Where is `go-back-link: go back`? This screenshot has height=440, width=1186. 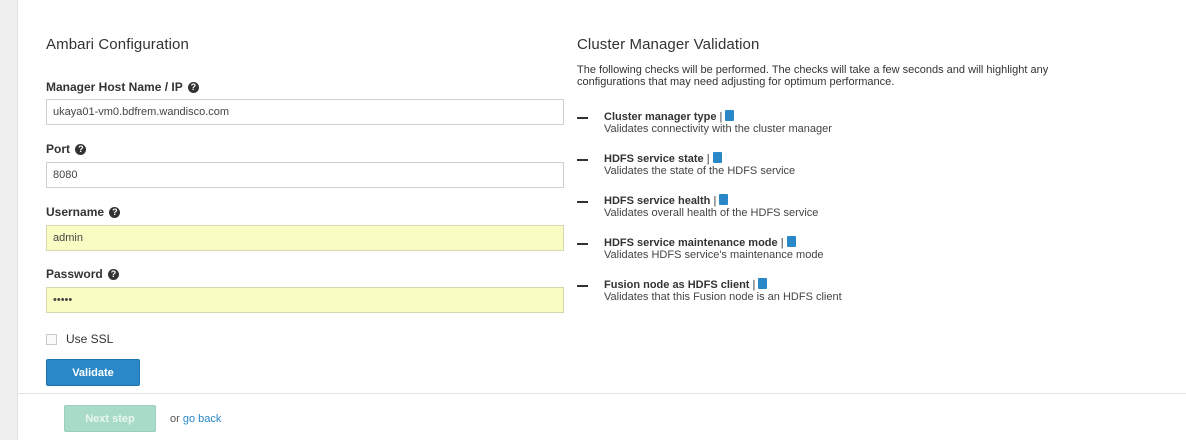
go-back-link: go back is located at coordinates (202, 419).